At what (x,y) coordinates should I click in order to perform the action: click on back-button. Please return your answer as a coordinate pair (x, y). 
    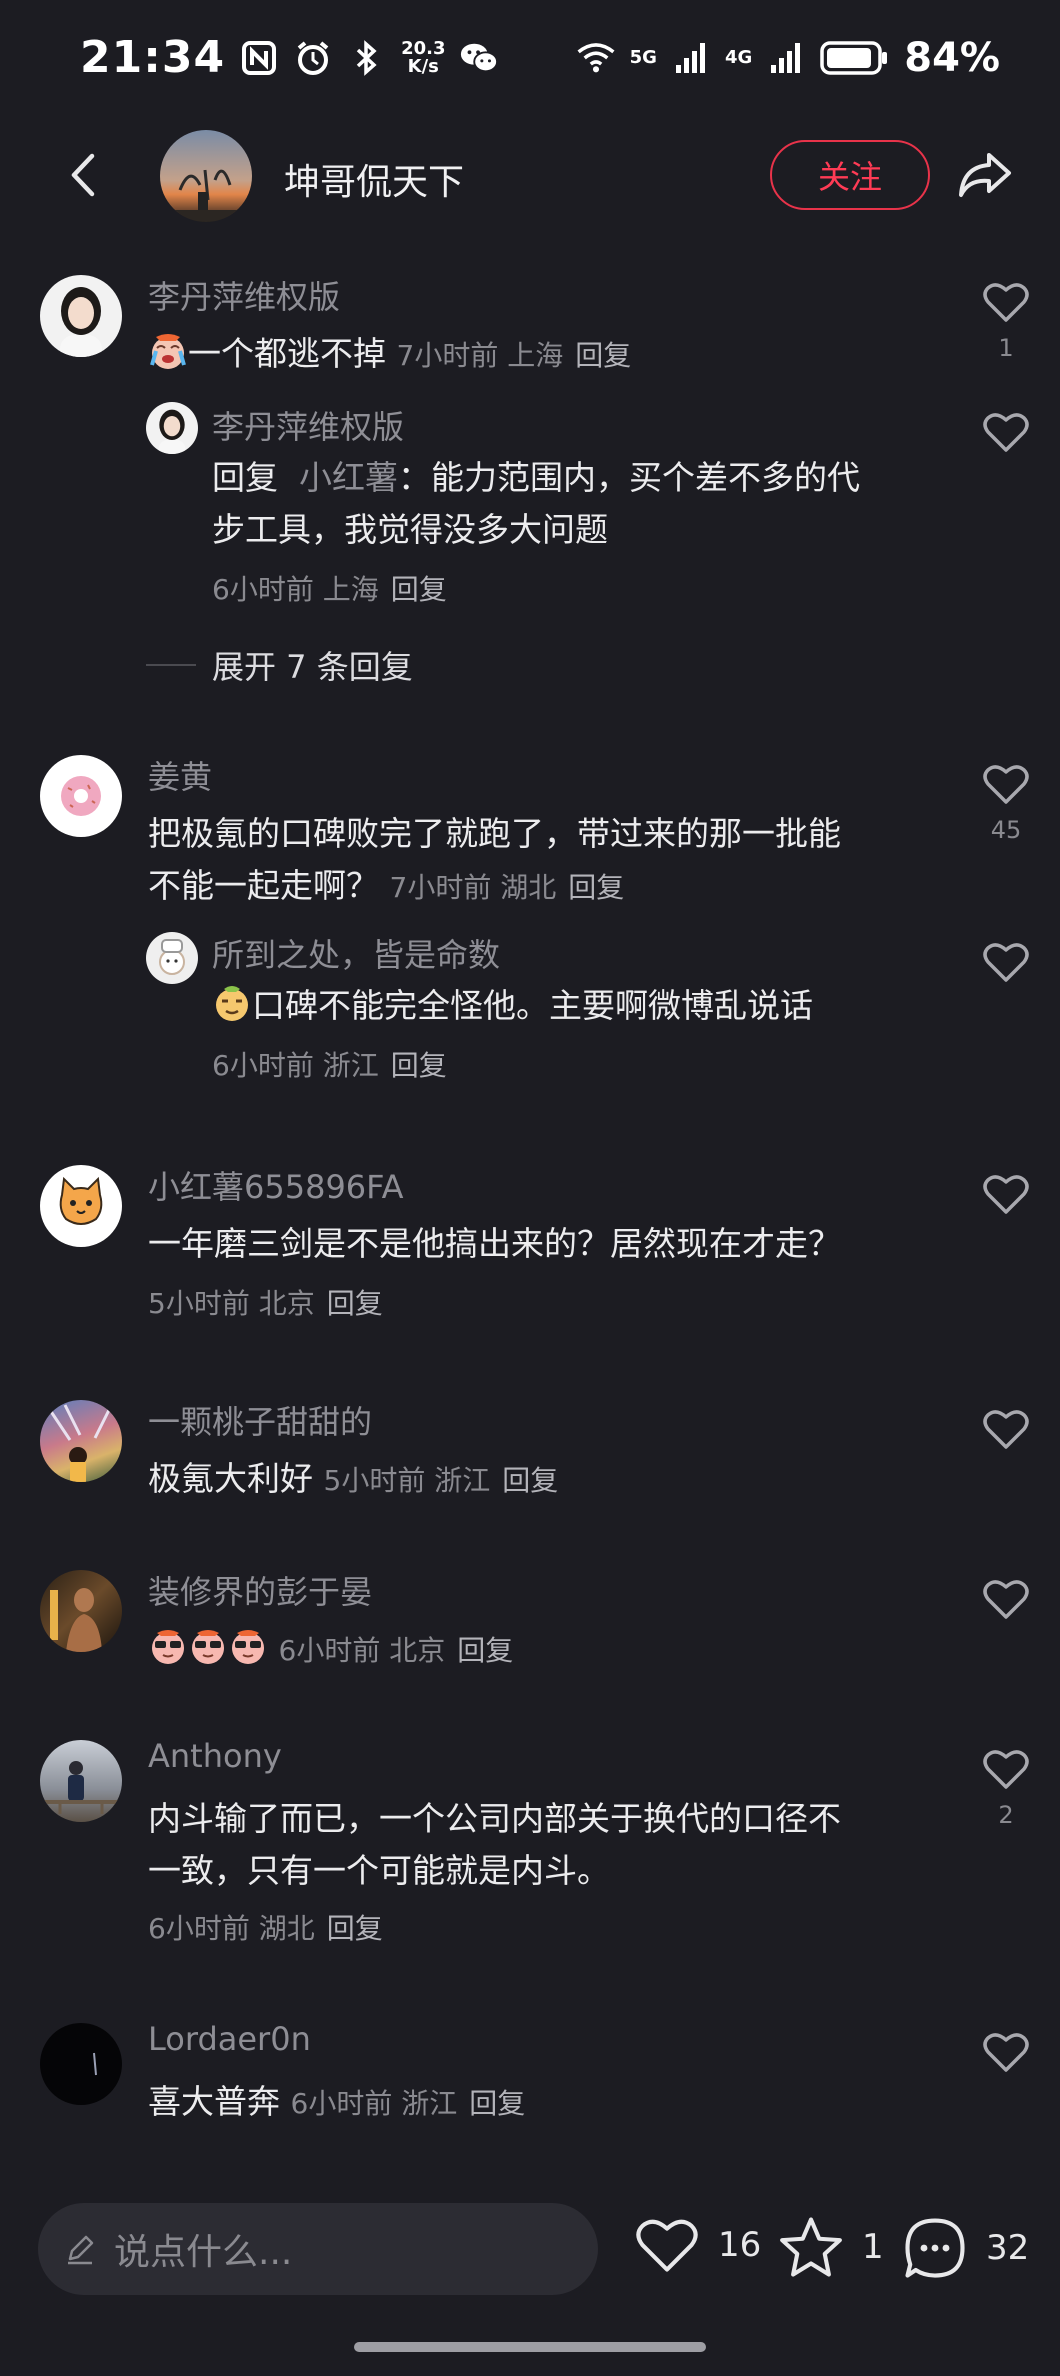
    Looking at the image, I should click on (85, 175).